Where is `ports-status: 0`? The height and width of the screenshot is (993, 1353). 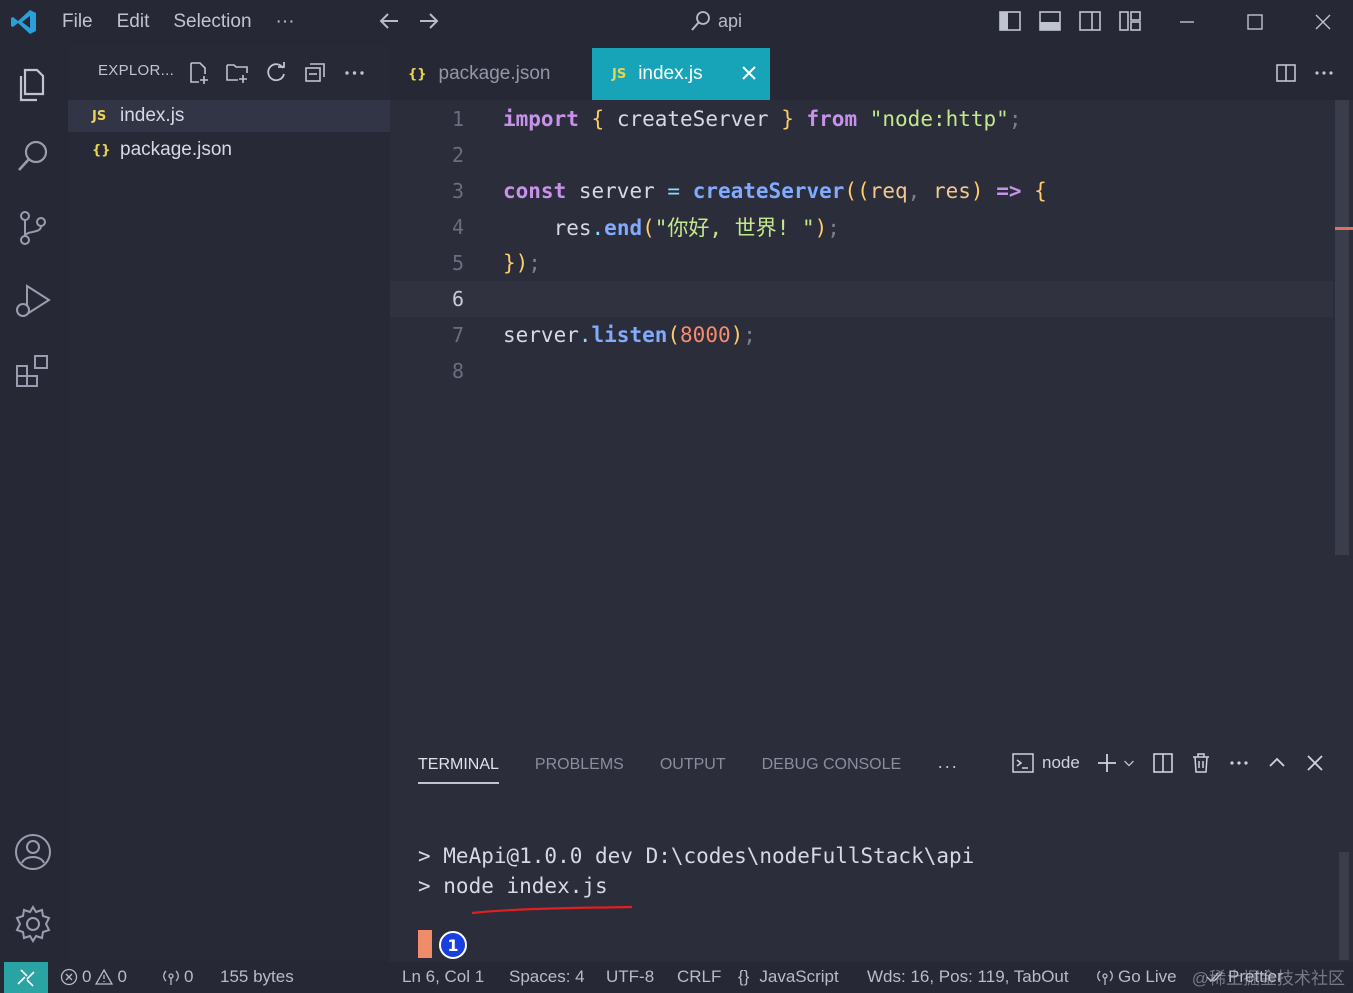
ports-status: 0 is located at coordinates (177, 977).